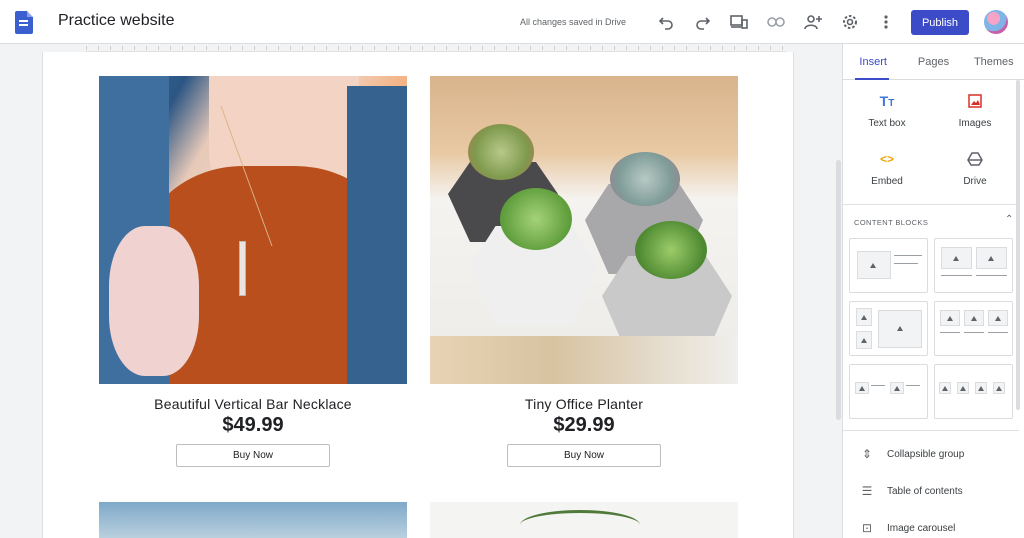 This screenshot has height=538, width=1024. What do you see at coordinates (996, 22) in the screenshot?
I see `avatar` at bounding box center [996, 22].